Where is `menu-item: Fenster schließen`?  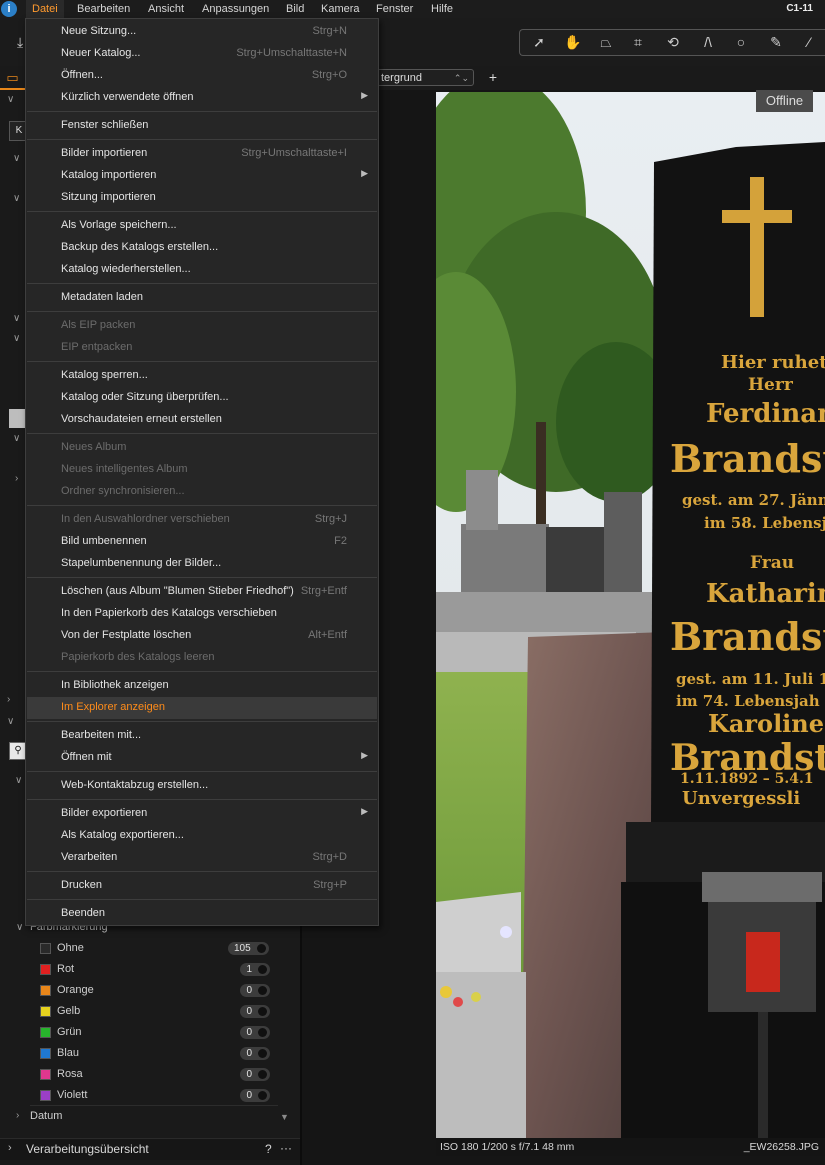 menu-item: Fenster schließen is located at coordinates (202, 126).